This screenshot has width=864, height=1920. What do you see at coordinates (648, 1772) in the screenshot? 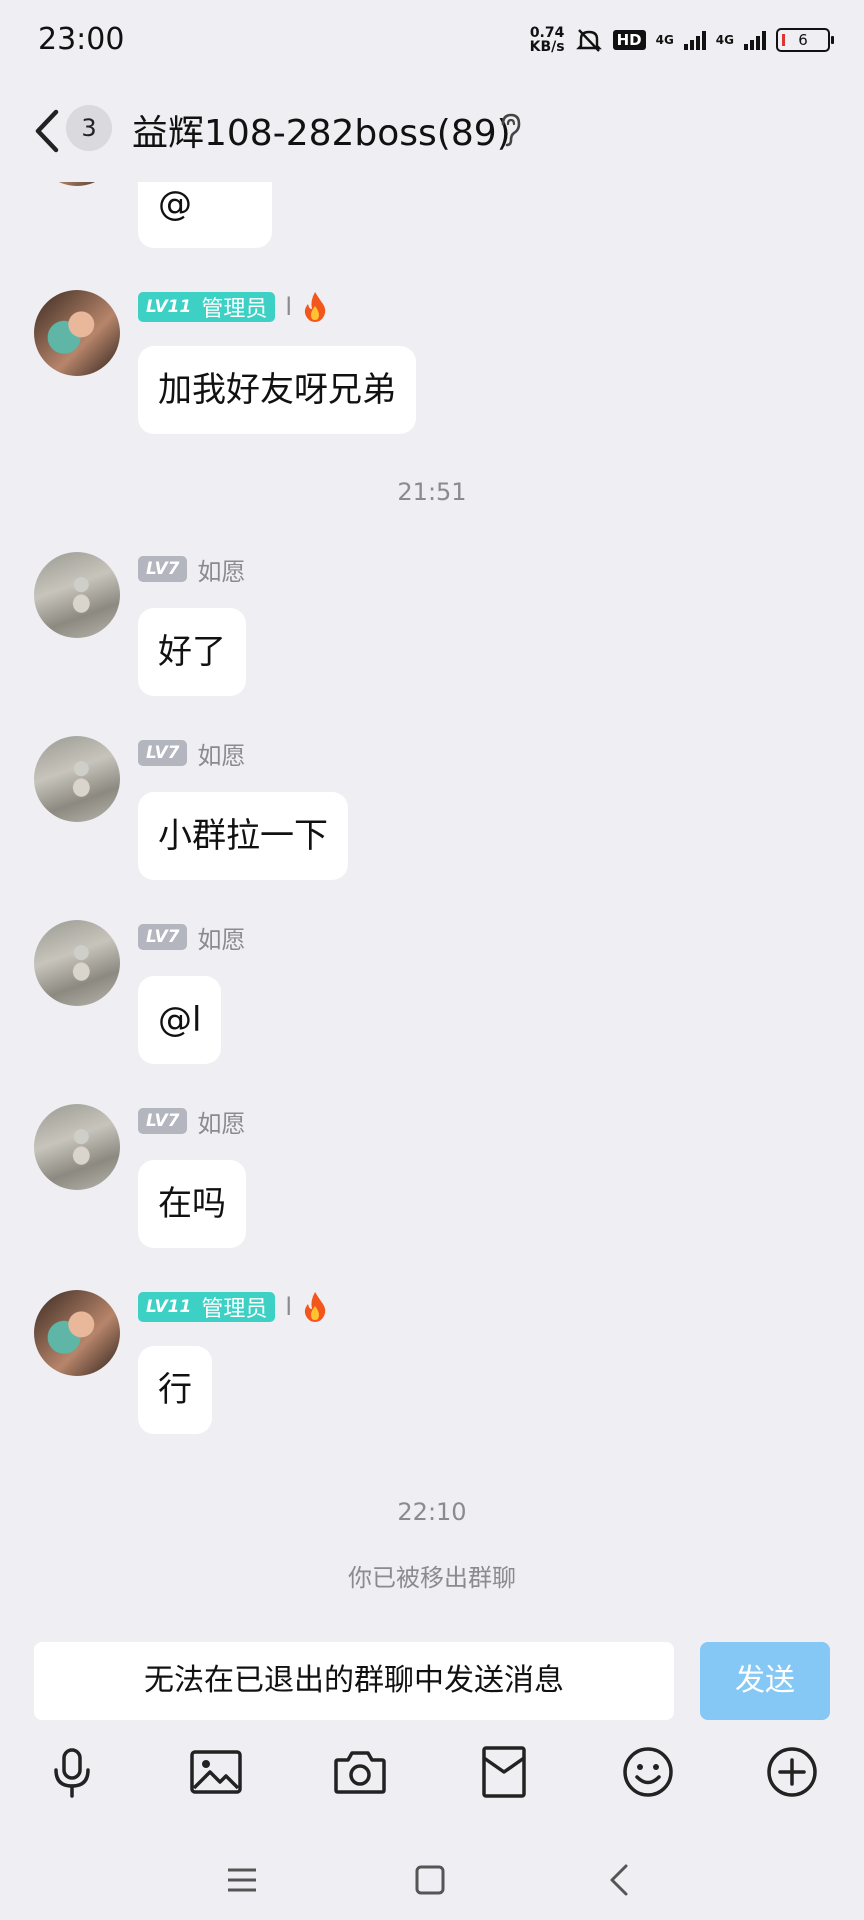
I see `emoji-icon` at bounding box center [648, 1772].